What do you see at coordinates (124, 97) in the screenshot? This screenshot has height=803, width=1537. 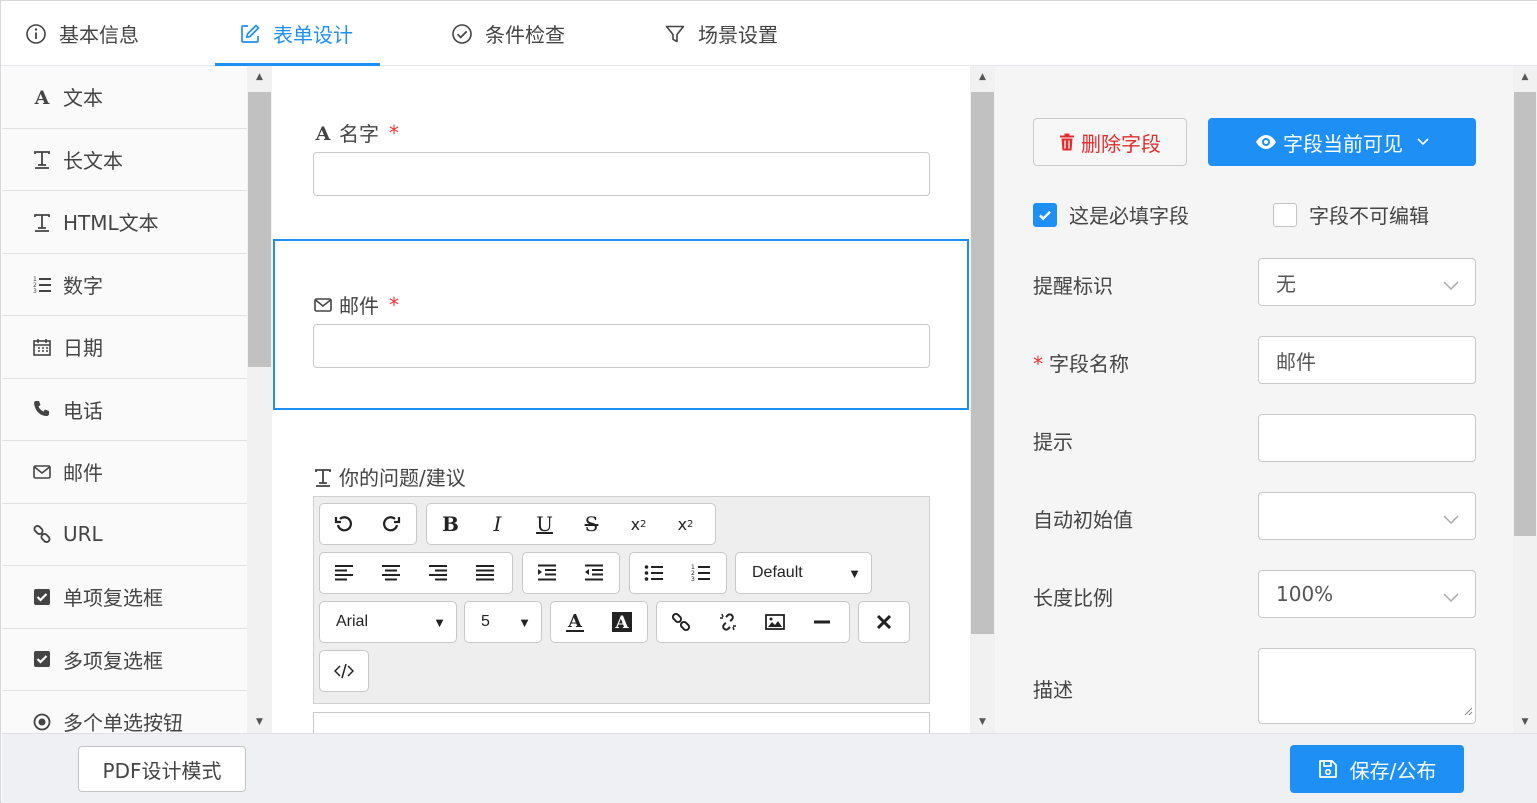 I see `palette-item-text: A 文本` at bounding box center [124, 97].